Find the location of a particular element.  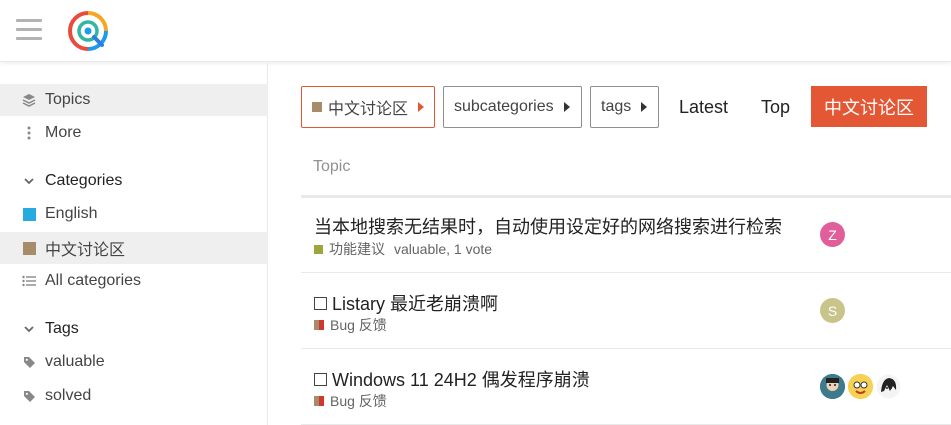

layers-icon is located at coordinates (29, 100).